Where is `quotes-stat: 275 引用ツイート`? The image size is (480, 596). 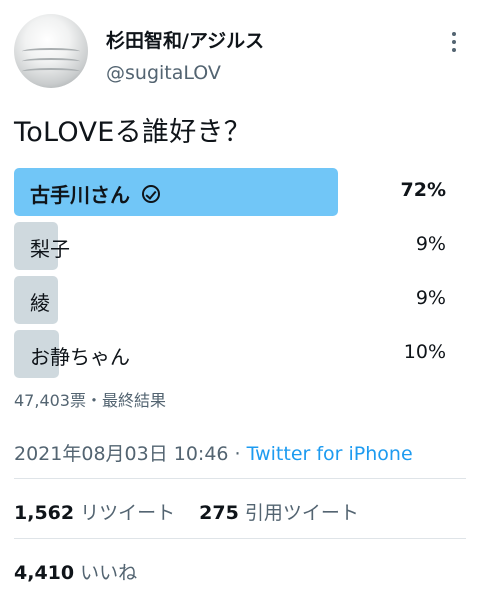
quotes-stat: 275 引用ツイート is located at coordinates (279, 513).